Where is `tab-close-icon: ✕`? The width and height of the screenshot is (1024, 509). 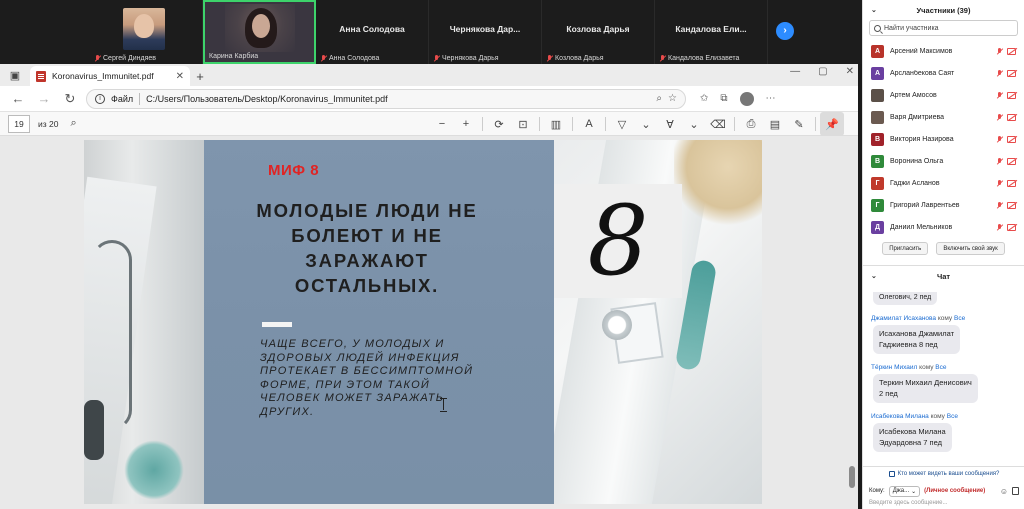 tab-close-icon: ✕ is located at coordinates (180, 76).